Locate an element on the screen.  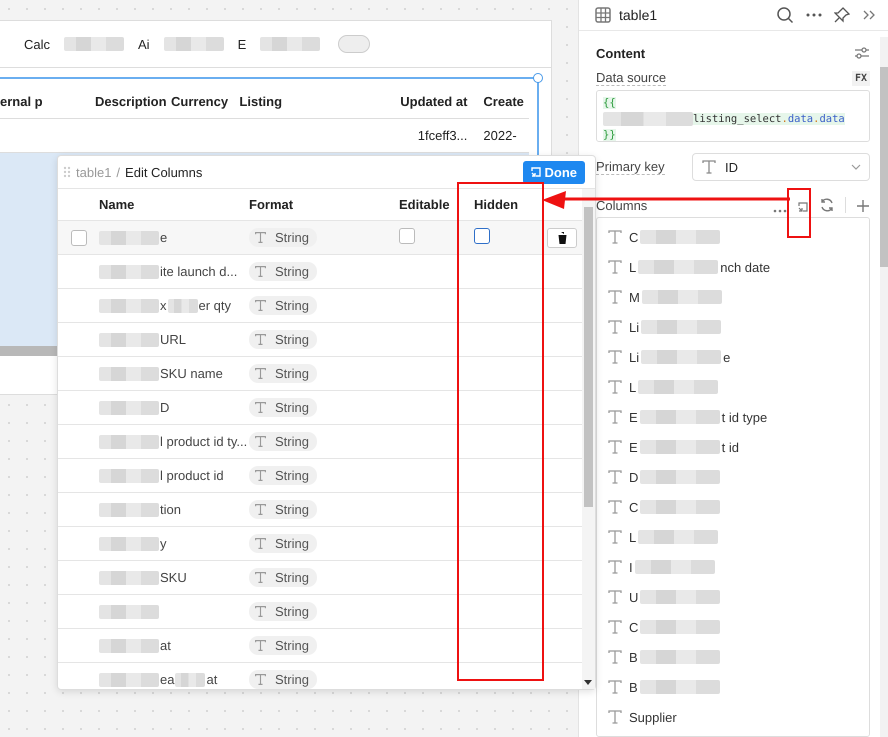
plus-icon is located at coordinates (863, 206).